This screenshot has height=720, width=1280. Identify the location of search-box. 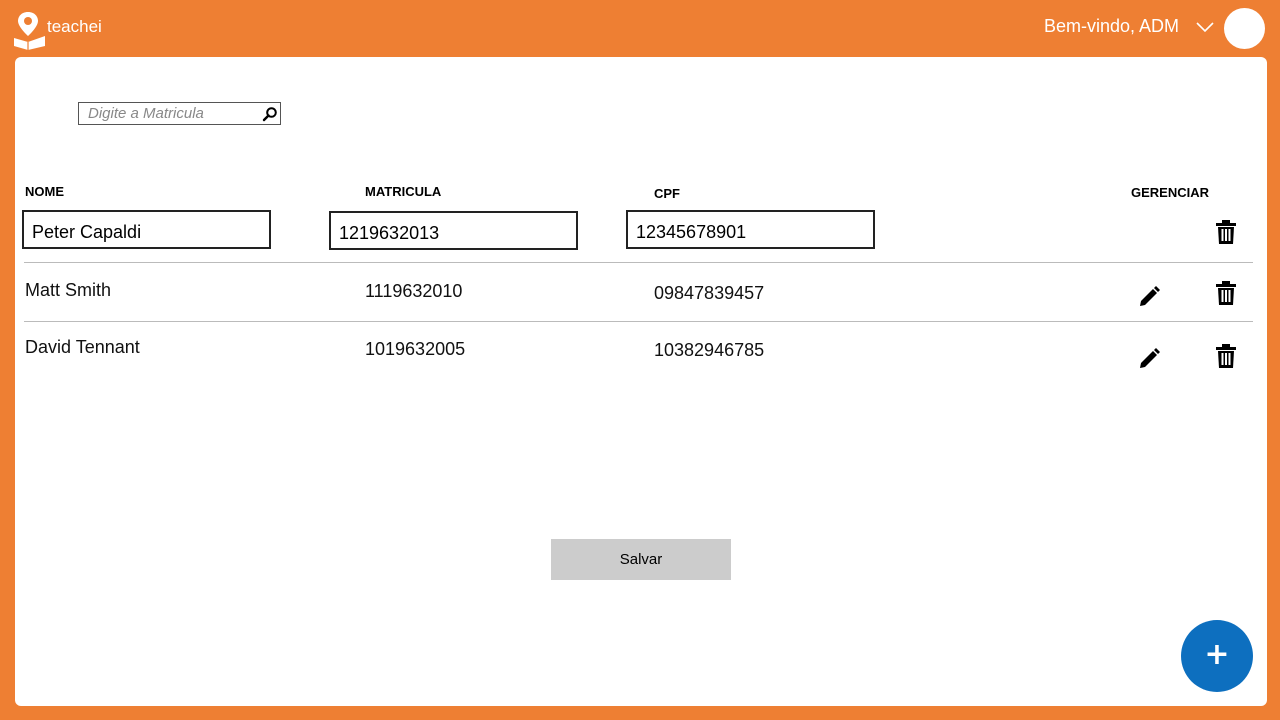
(179, 113).